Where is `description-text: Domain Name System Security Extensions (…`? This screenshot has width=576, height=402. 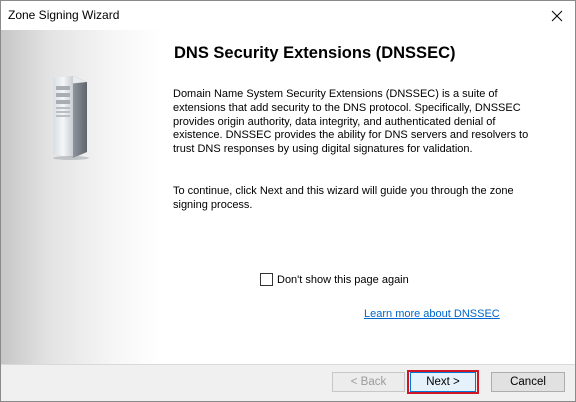 description-text: Domain Name System Security Extensions (… is located at coordinates (351, 122).